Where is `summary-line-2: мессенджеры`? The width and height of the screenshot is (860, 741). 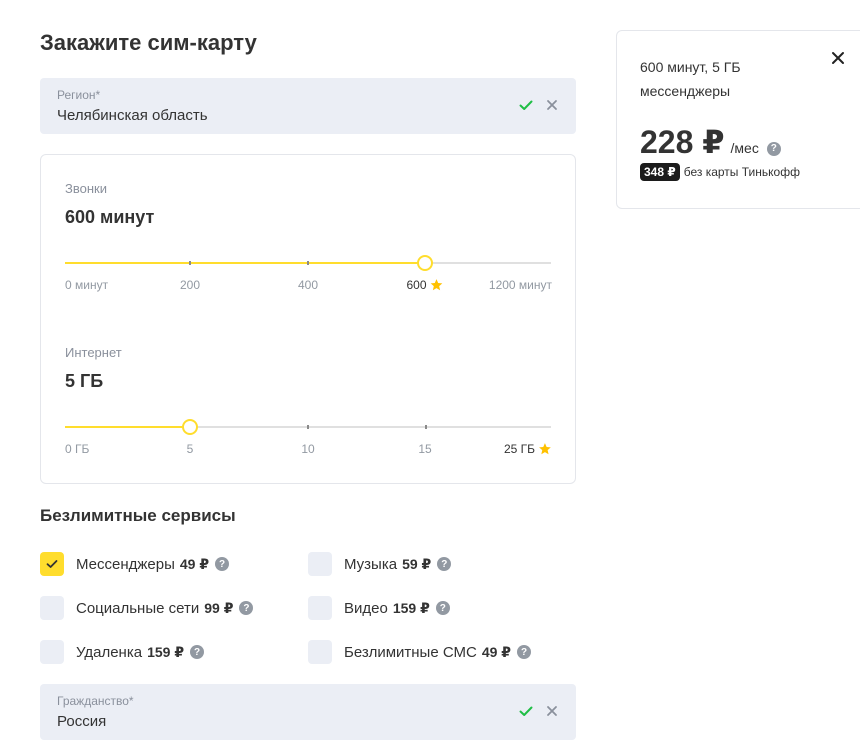 summary-line-2: мессенджеры is located at coordinates (685, 91).